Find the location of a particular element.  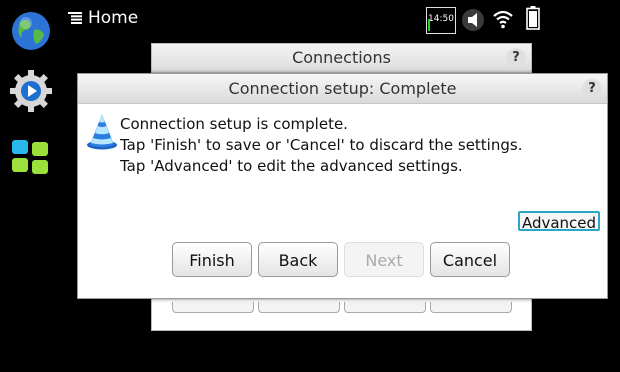

setup-wizard-icon is located at coordinates (102, 132).